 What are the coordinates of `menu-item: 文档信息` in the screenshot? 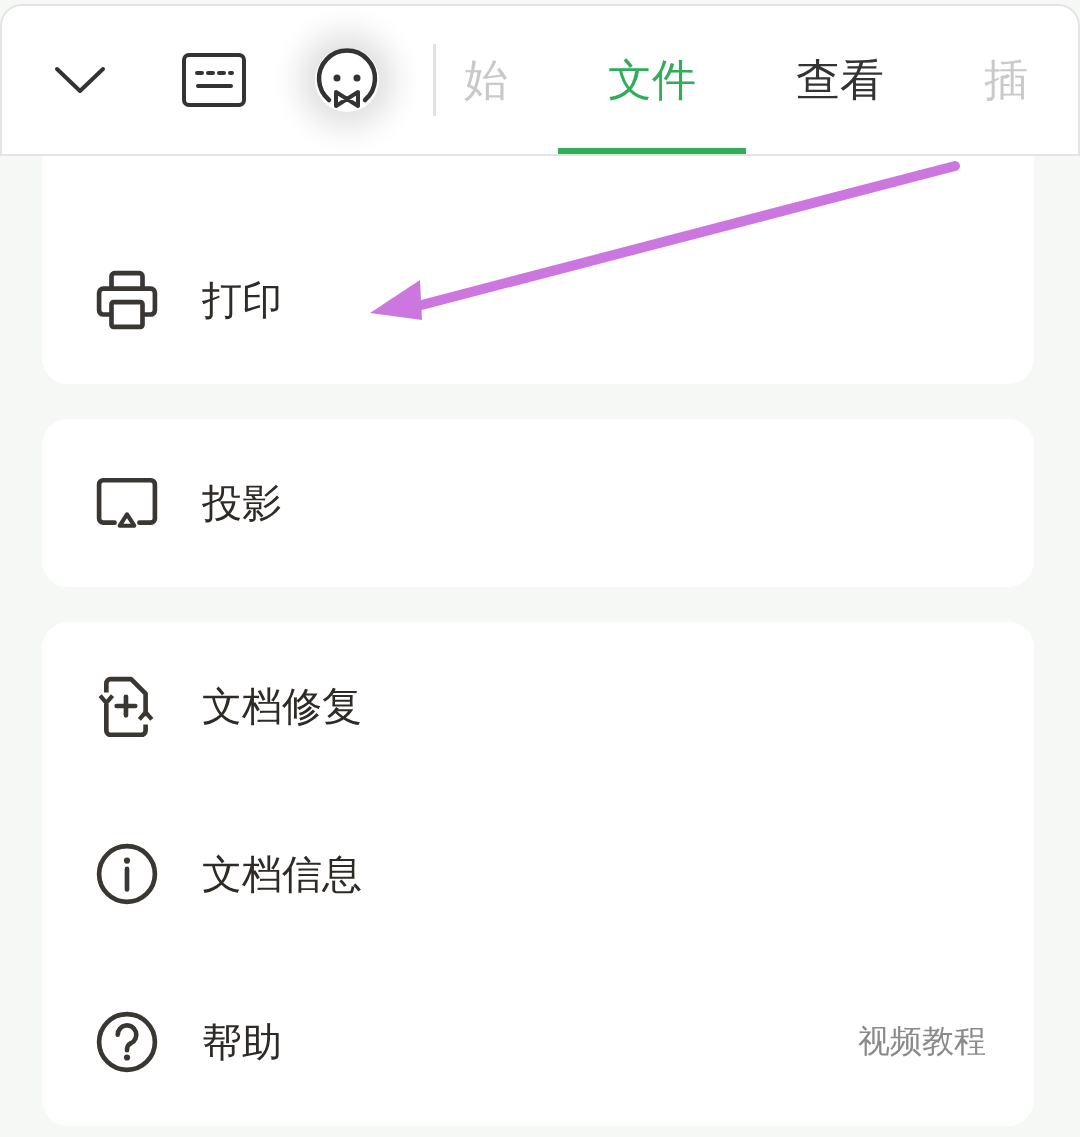 It's located at (538, 874).